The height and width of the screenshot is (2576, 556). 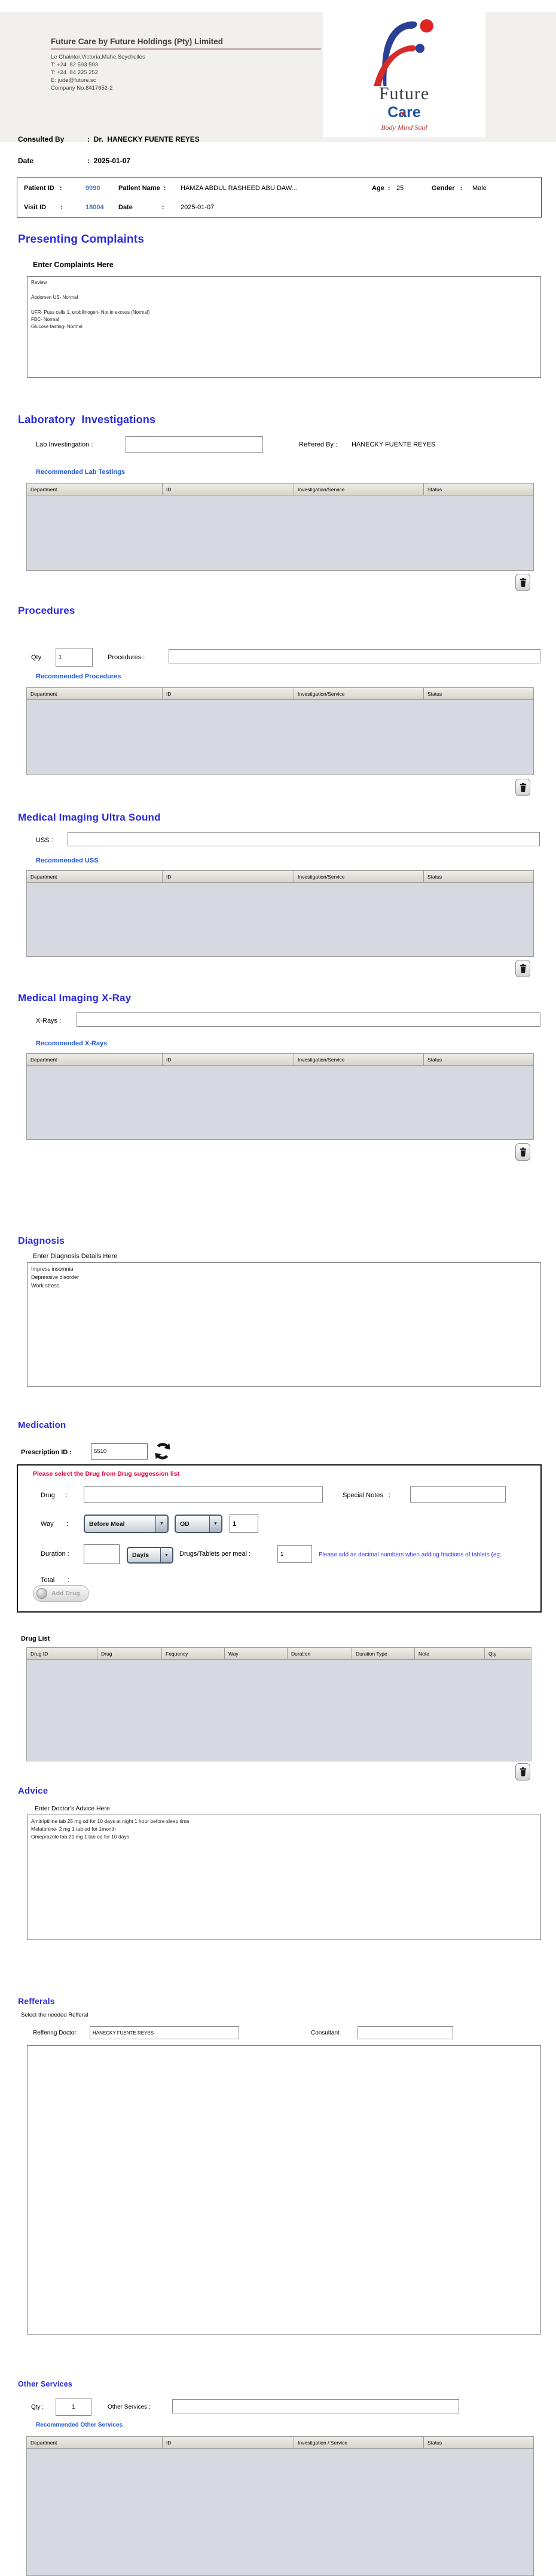 I want to click on patient-info-box, so click(x=279, y=197).